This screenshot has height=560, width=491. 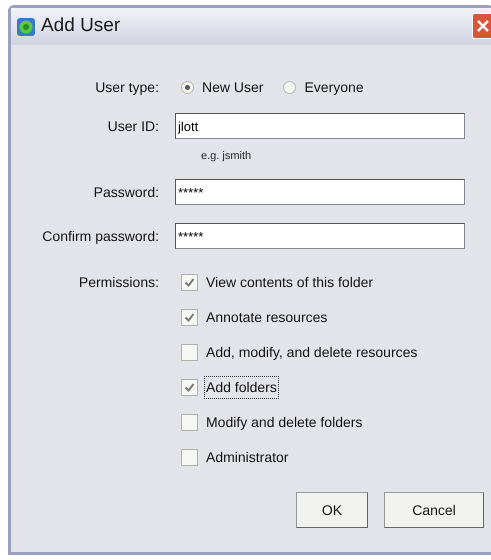 I want to click on app-icon, so click(x=26, y=27).